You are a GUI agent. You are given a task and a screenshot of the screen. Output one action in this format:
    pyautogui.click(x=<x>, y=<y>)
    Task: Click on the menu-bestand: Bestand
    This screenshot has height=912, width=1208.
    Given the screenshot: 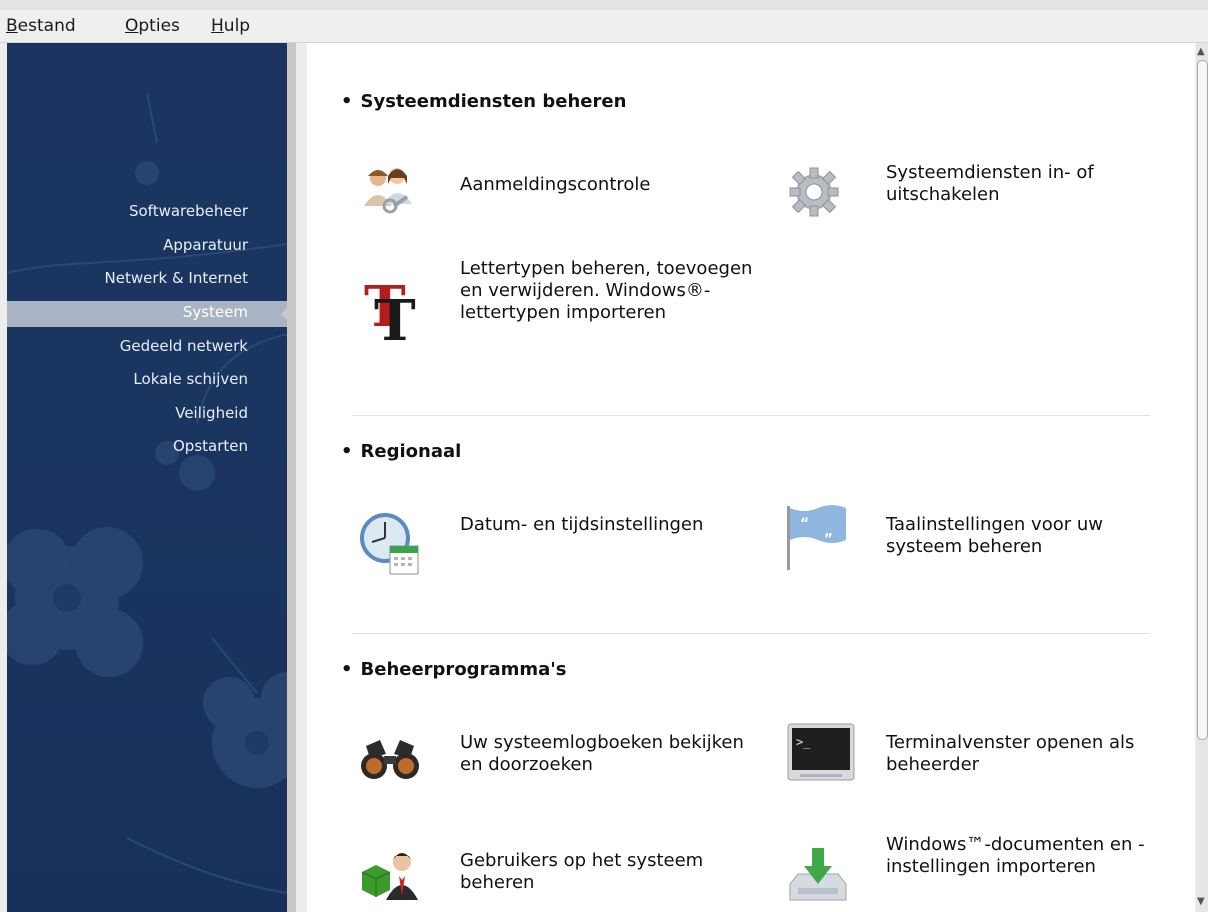 What is the action you would take?
    pyautogui.click(x=41, y=26)
    